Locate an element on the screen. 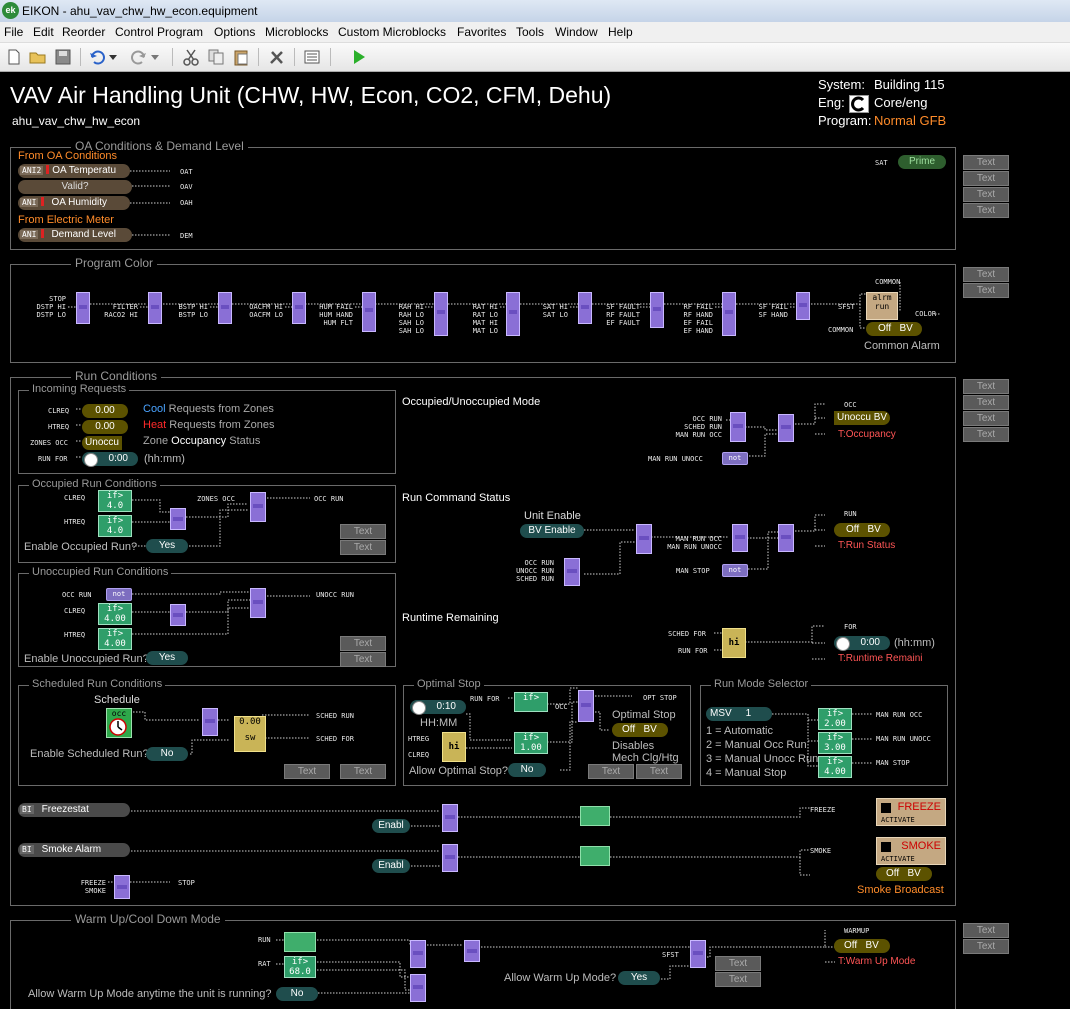 This screenshot has width=1070, height=1009. menu-custom-microblocks: Custom Microblocks is located at coordinates (392, 32).